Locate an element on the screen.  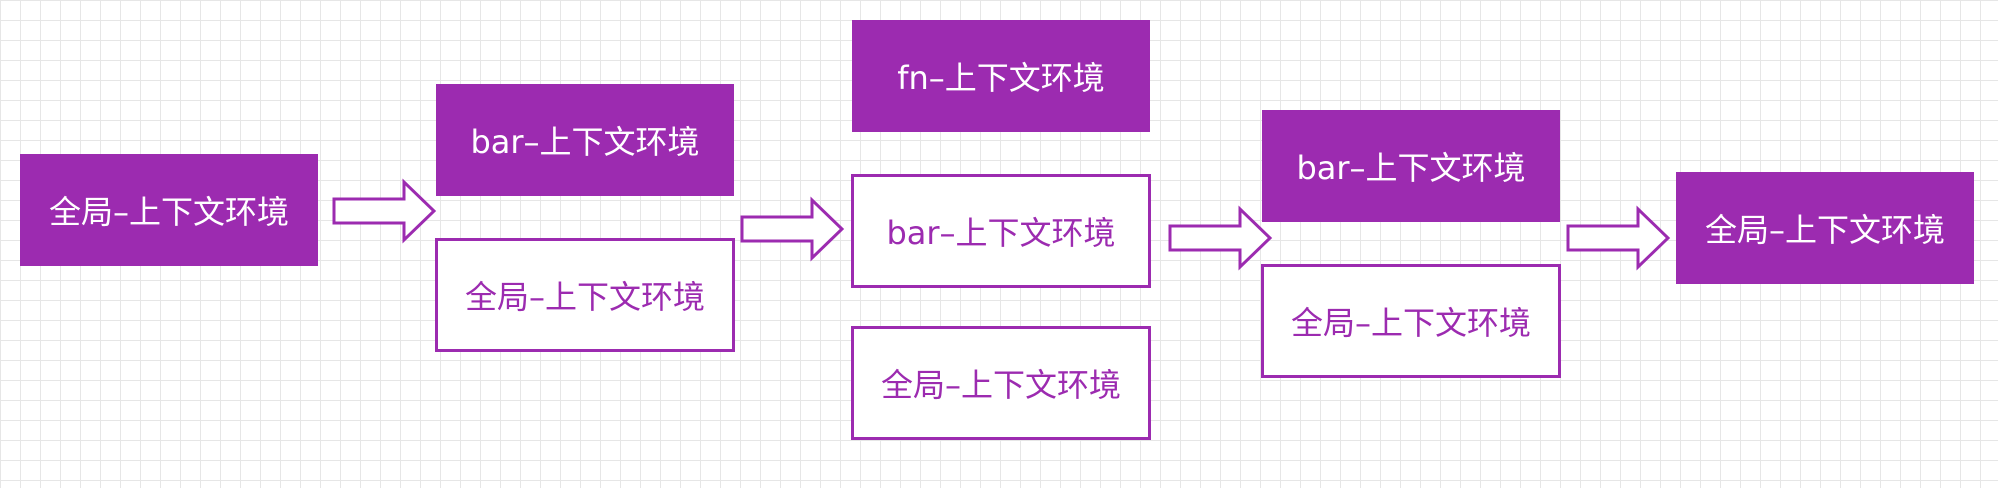
stage-4-frame-bar: bar–上下文环境 is located at coordinates (1411, 166).